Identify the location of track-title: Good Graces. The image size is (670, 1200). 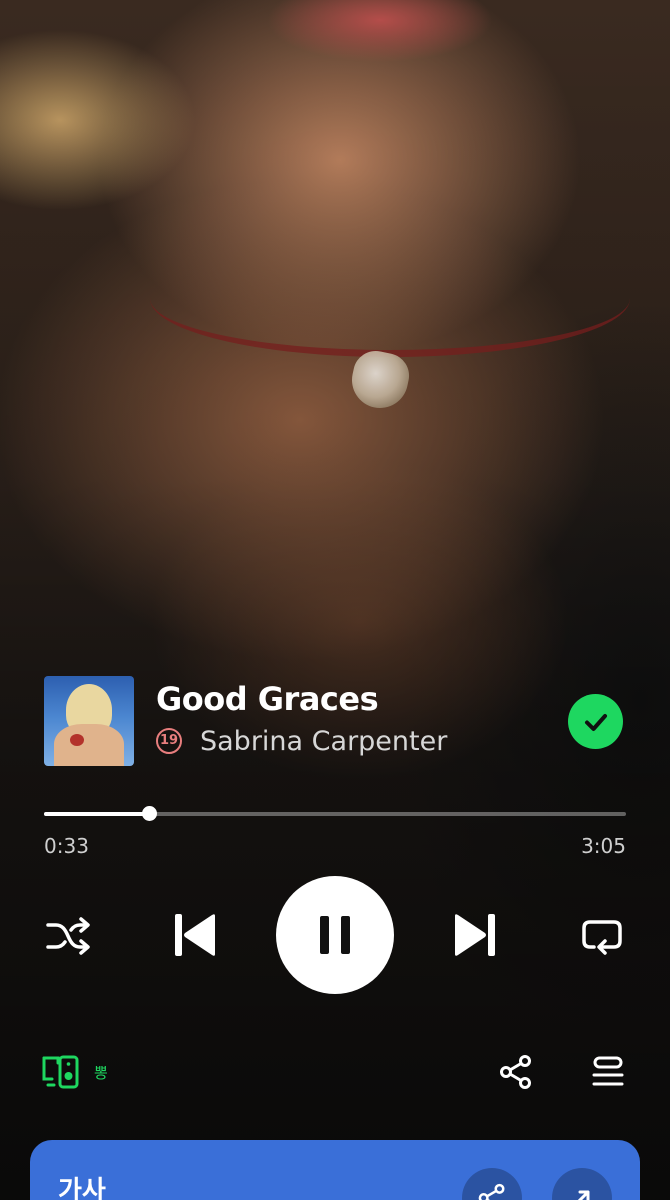
(267, 699).